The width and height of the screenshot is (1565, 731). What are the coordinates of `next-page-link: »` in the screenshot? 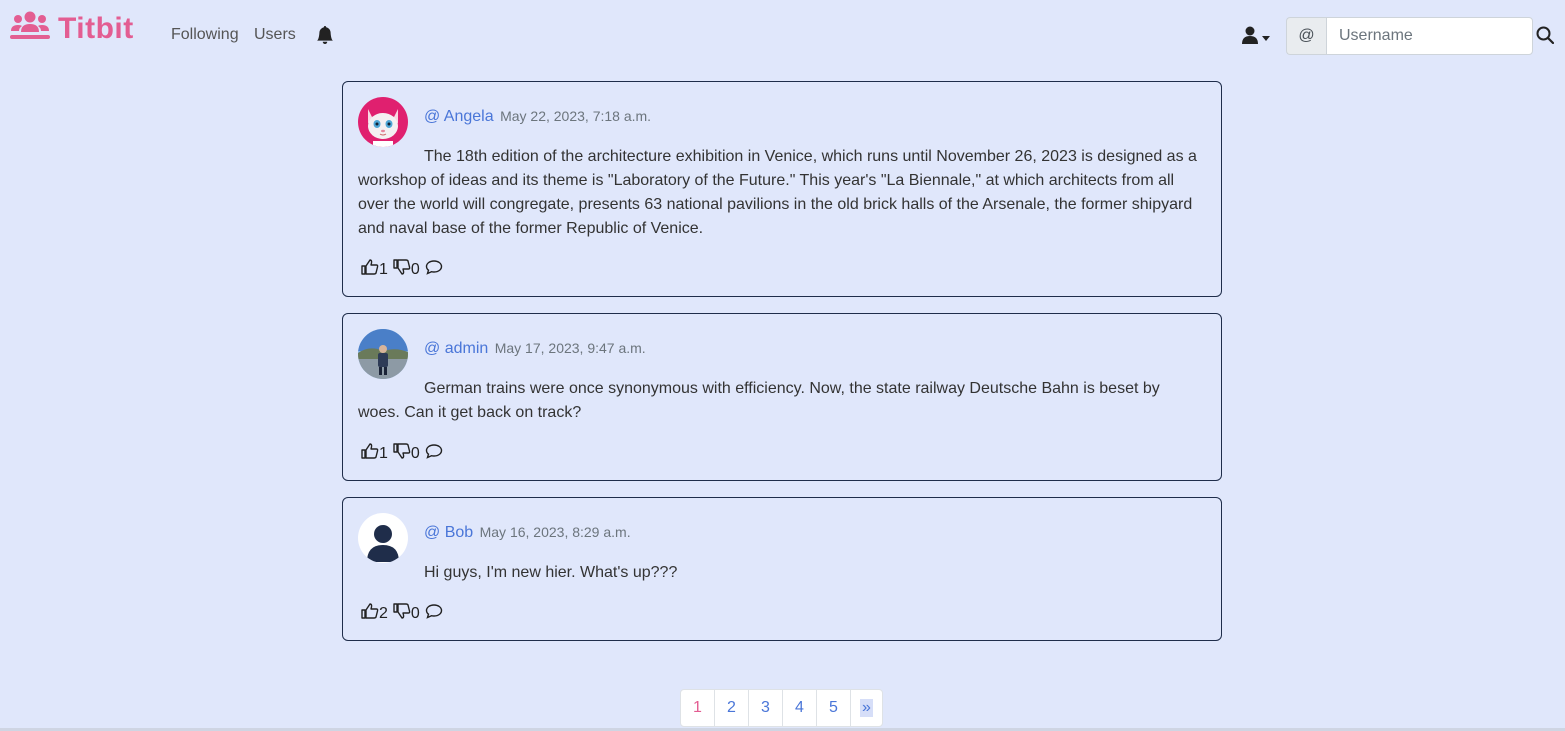 It's located at (866, 708).